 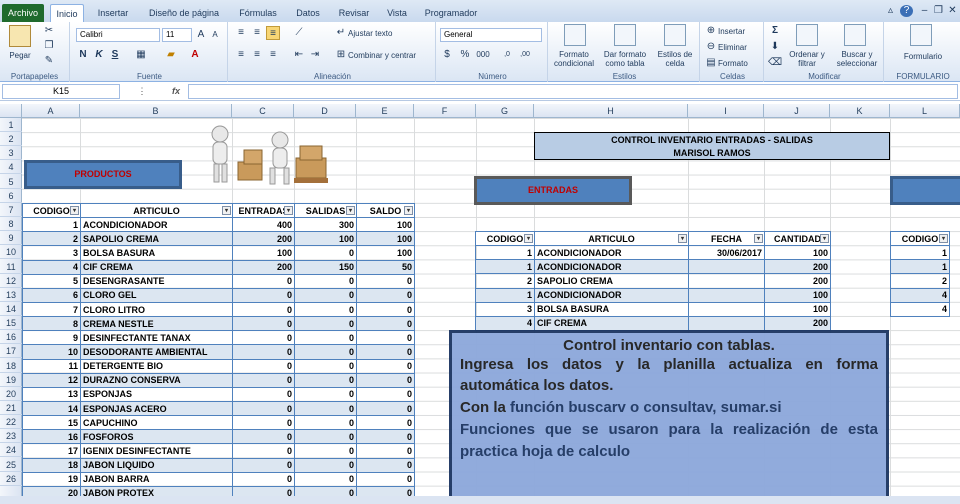 What do you see at coordinates (857, 59) in the screenshot?
I see `find-select-button: Buscar y seleccionar` at bounding box center [857, 59].